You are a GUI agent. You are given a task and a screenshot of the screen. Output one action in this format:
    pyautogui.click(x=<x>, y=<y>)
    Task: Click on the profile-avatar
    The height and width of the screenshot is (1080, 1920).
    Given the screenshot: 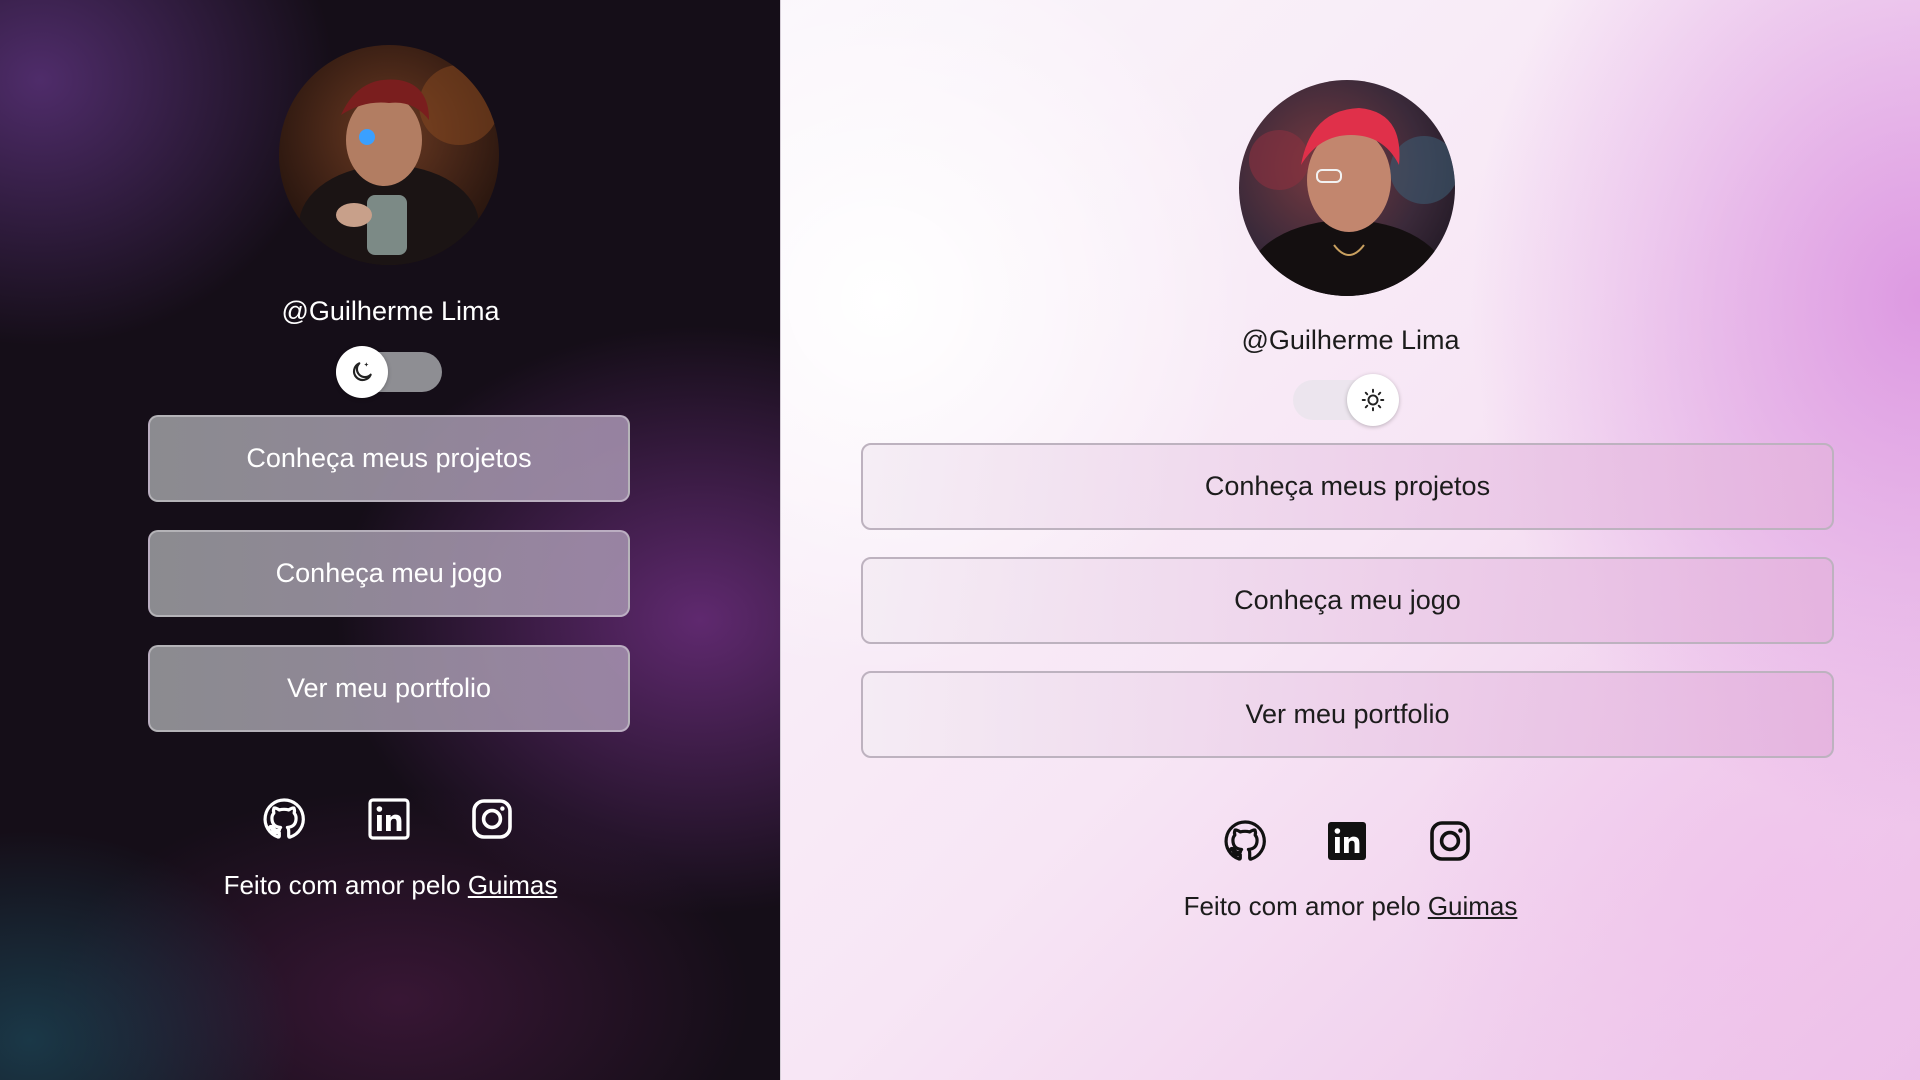 What is the action you would take?
    pyautogui.click(x=389, y=155)
    